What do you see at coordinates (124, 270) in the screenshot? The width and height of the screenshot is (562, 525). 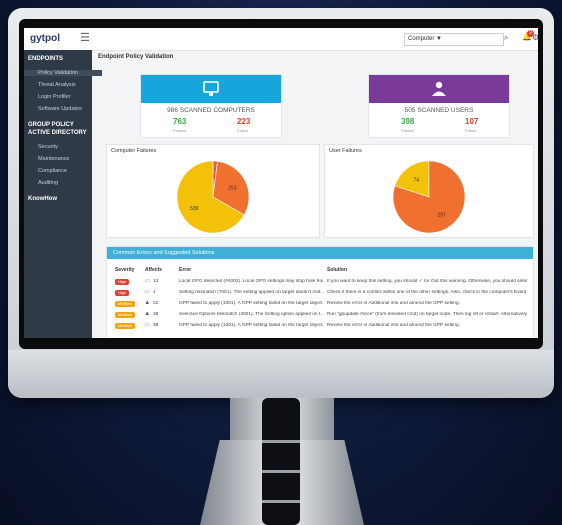 I see `col-header-severity: Severity` at bounding box center [124, 270].